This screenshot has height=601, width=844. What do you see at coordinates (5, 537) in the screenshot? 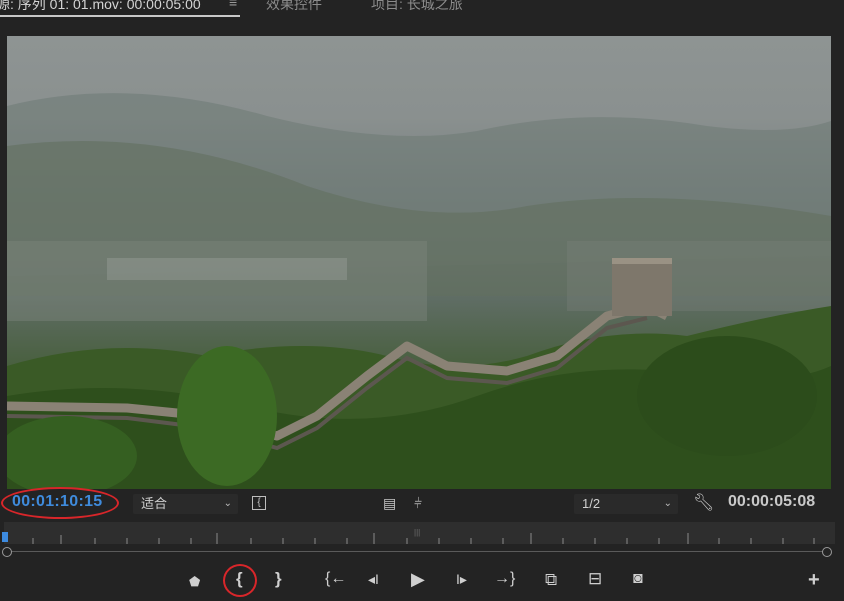
I see `playhead-marker` at bounding box center [5, 537].